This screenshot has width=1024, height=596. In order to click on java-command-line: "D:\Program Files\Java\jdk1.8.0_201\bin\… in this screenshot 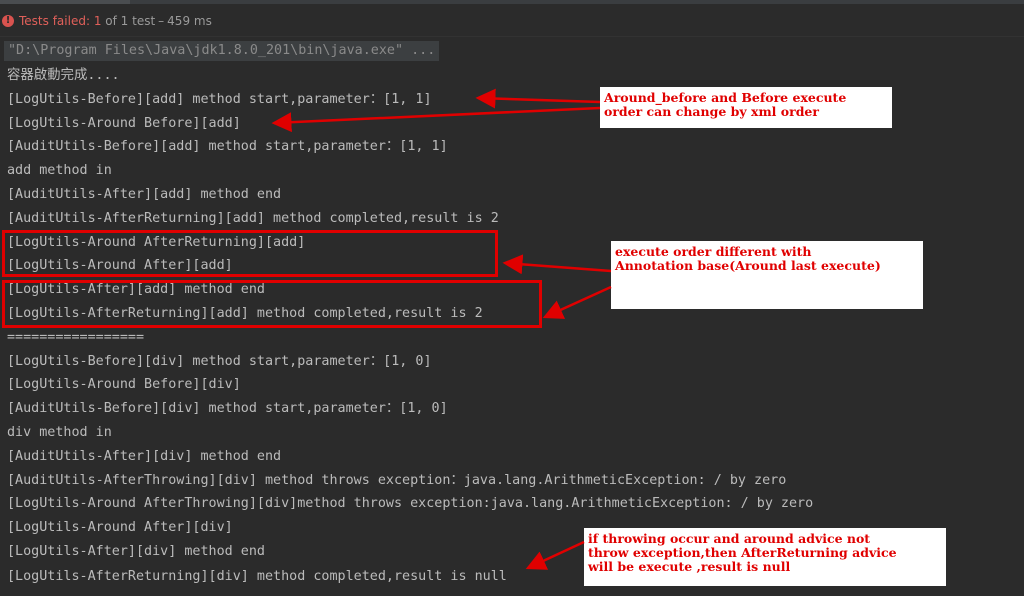, I will do `click(222, 51)`.